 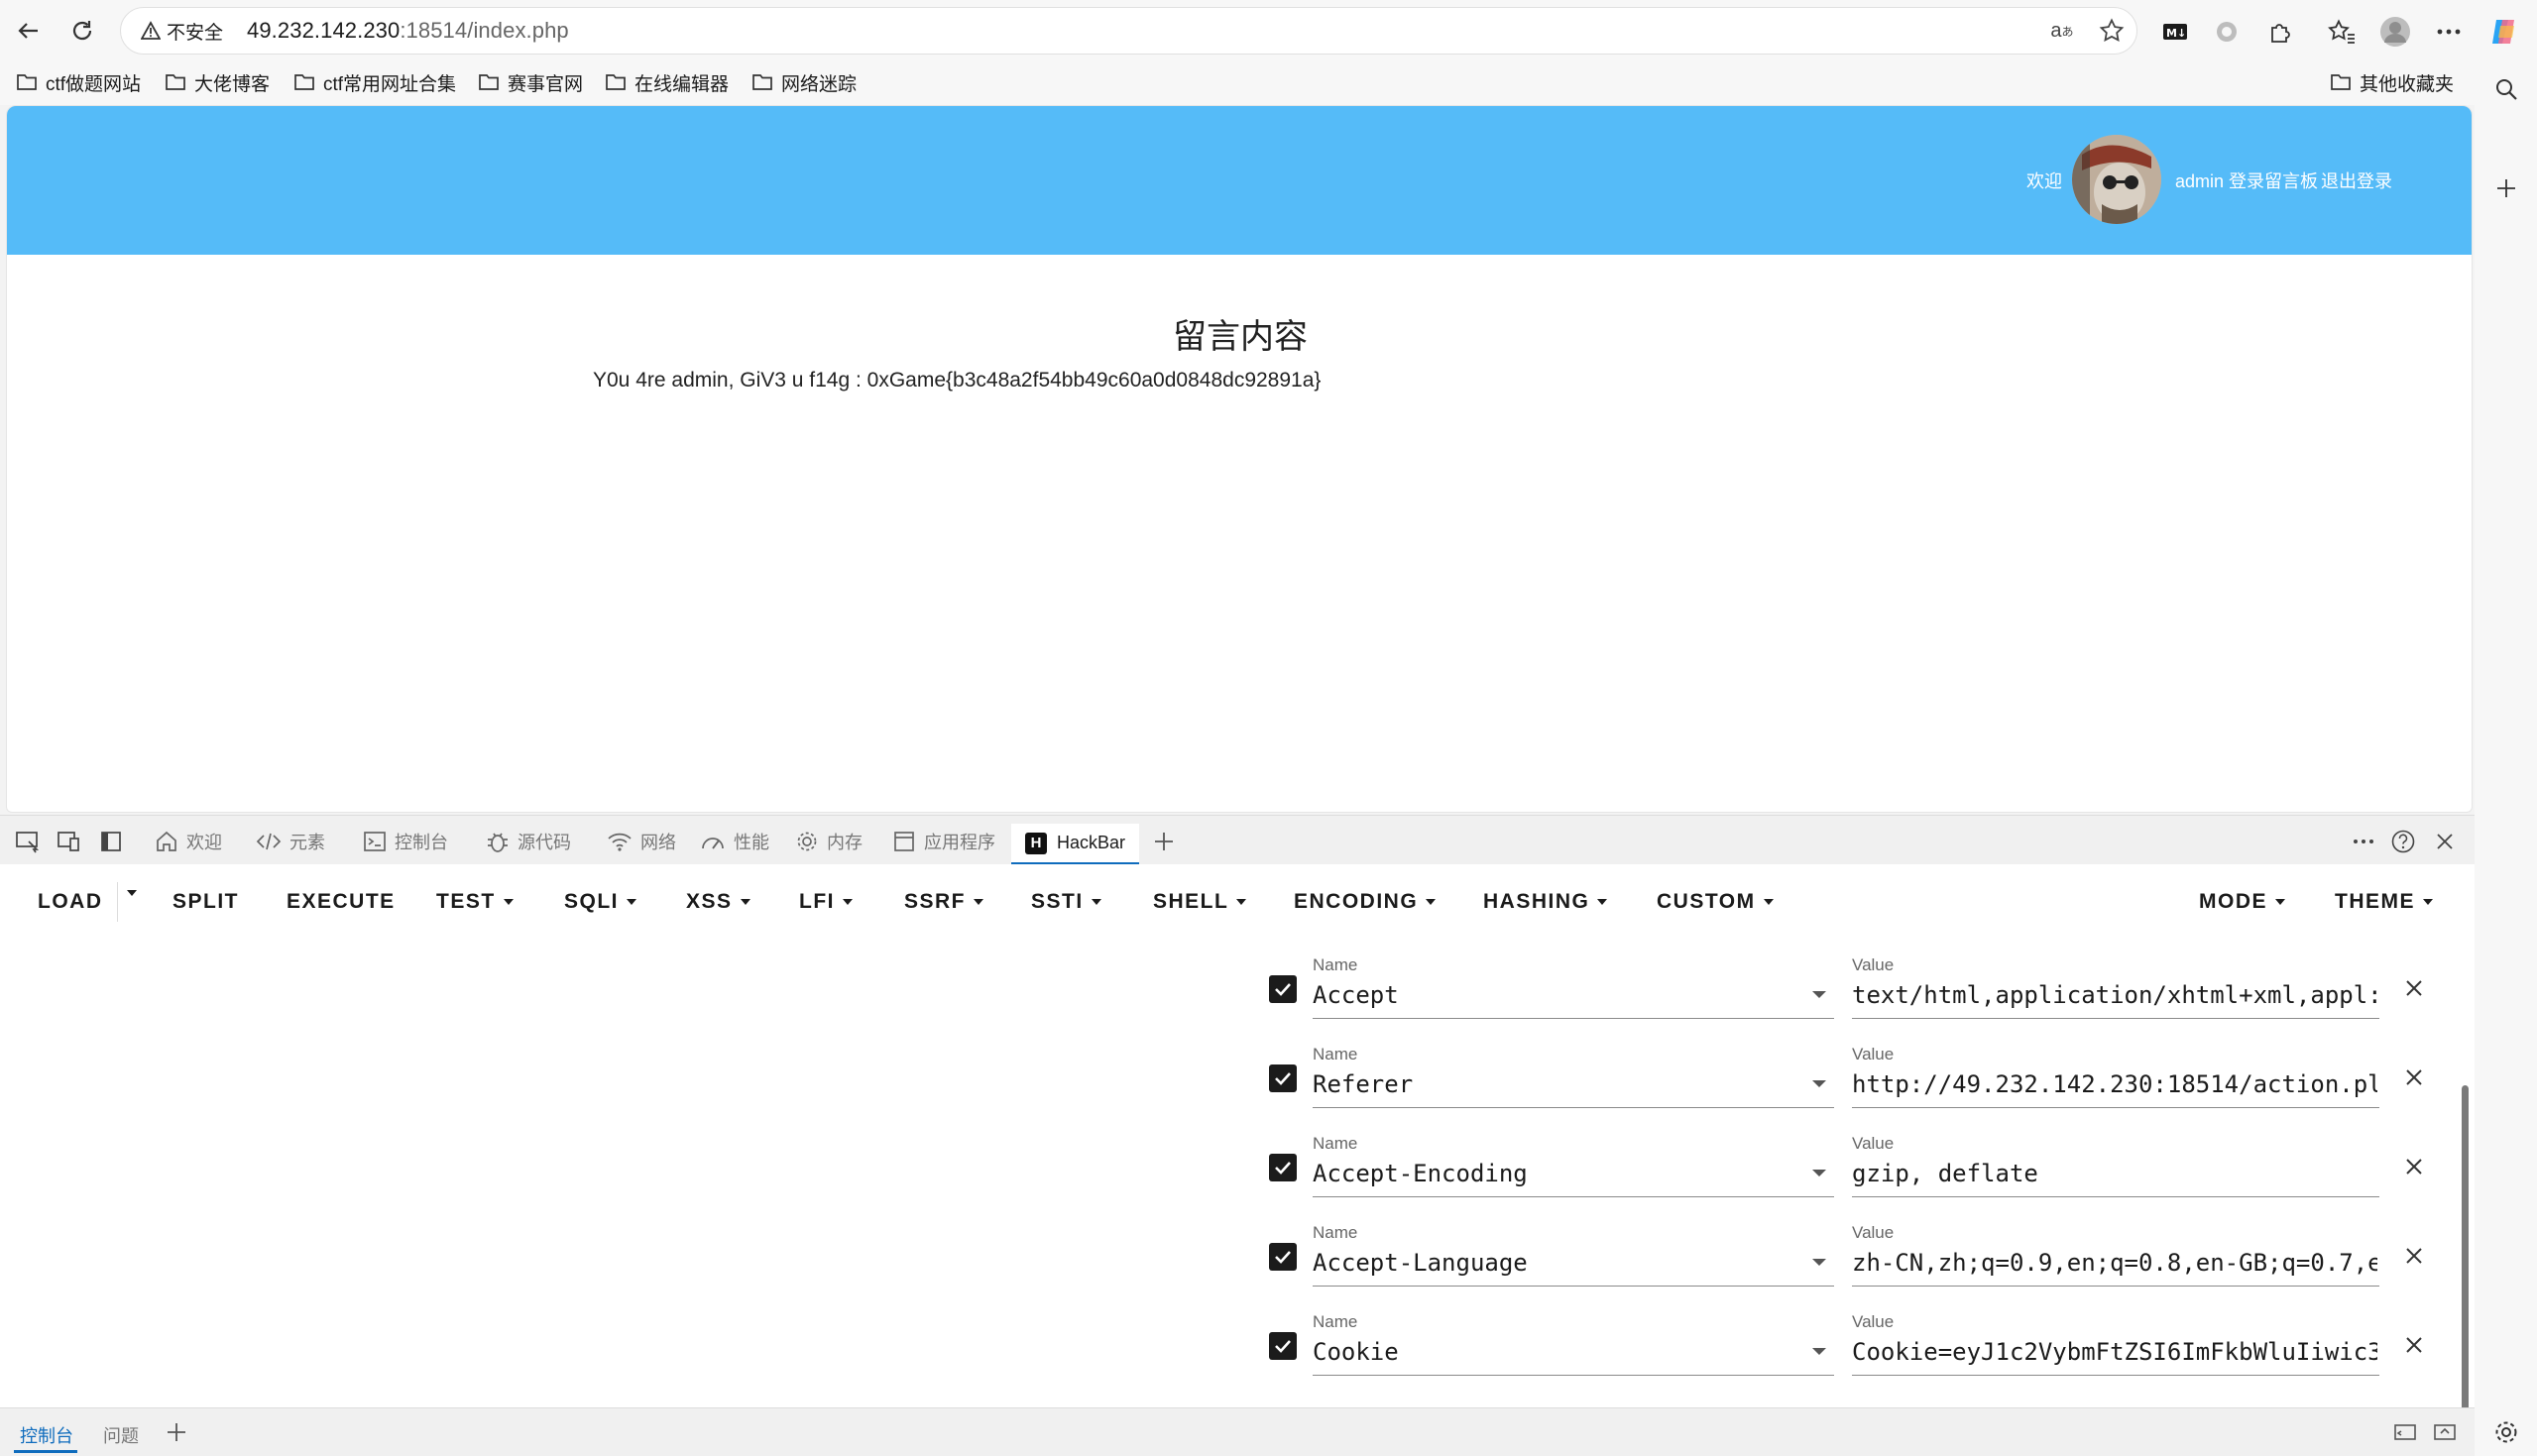 What do you see at coordinates (82, 31) in the screenshot?
I see `reload-button` at bounding box center [82, 31].